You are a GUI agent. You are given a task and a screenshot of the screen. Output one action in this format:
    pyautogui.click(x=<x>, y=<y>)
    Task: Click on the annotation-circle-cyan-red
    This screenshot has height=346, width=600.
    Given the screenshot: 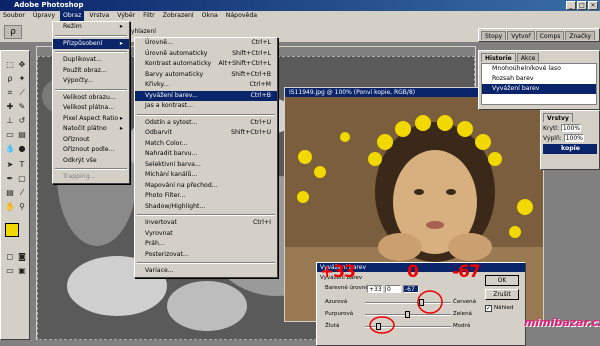 What is the action you would take?
    pyautogui.click(x=430, y=302)
    